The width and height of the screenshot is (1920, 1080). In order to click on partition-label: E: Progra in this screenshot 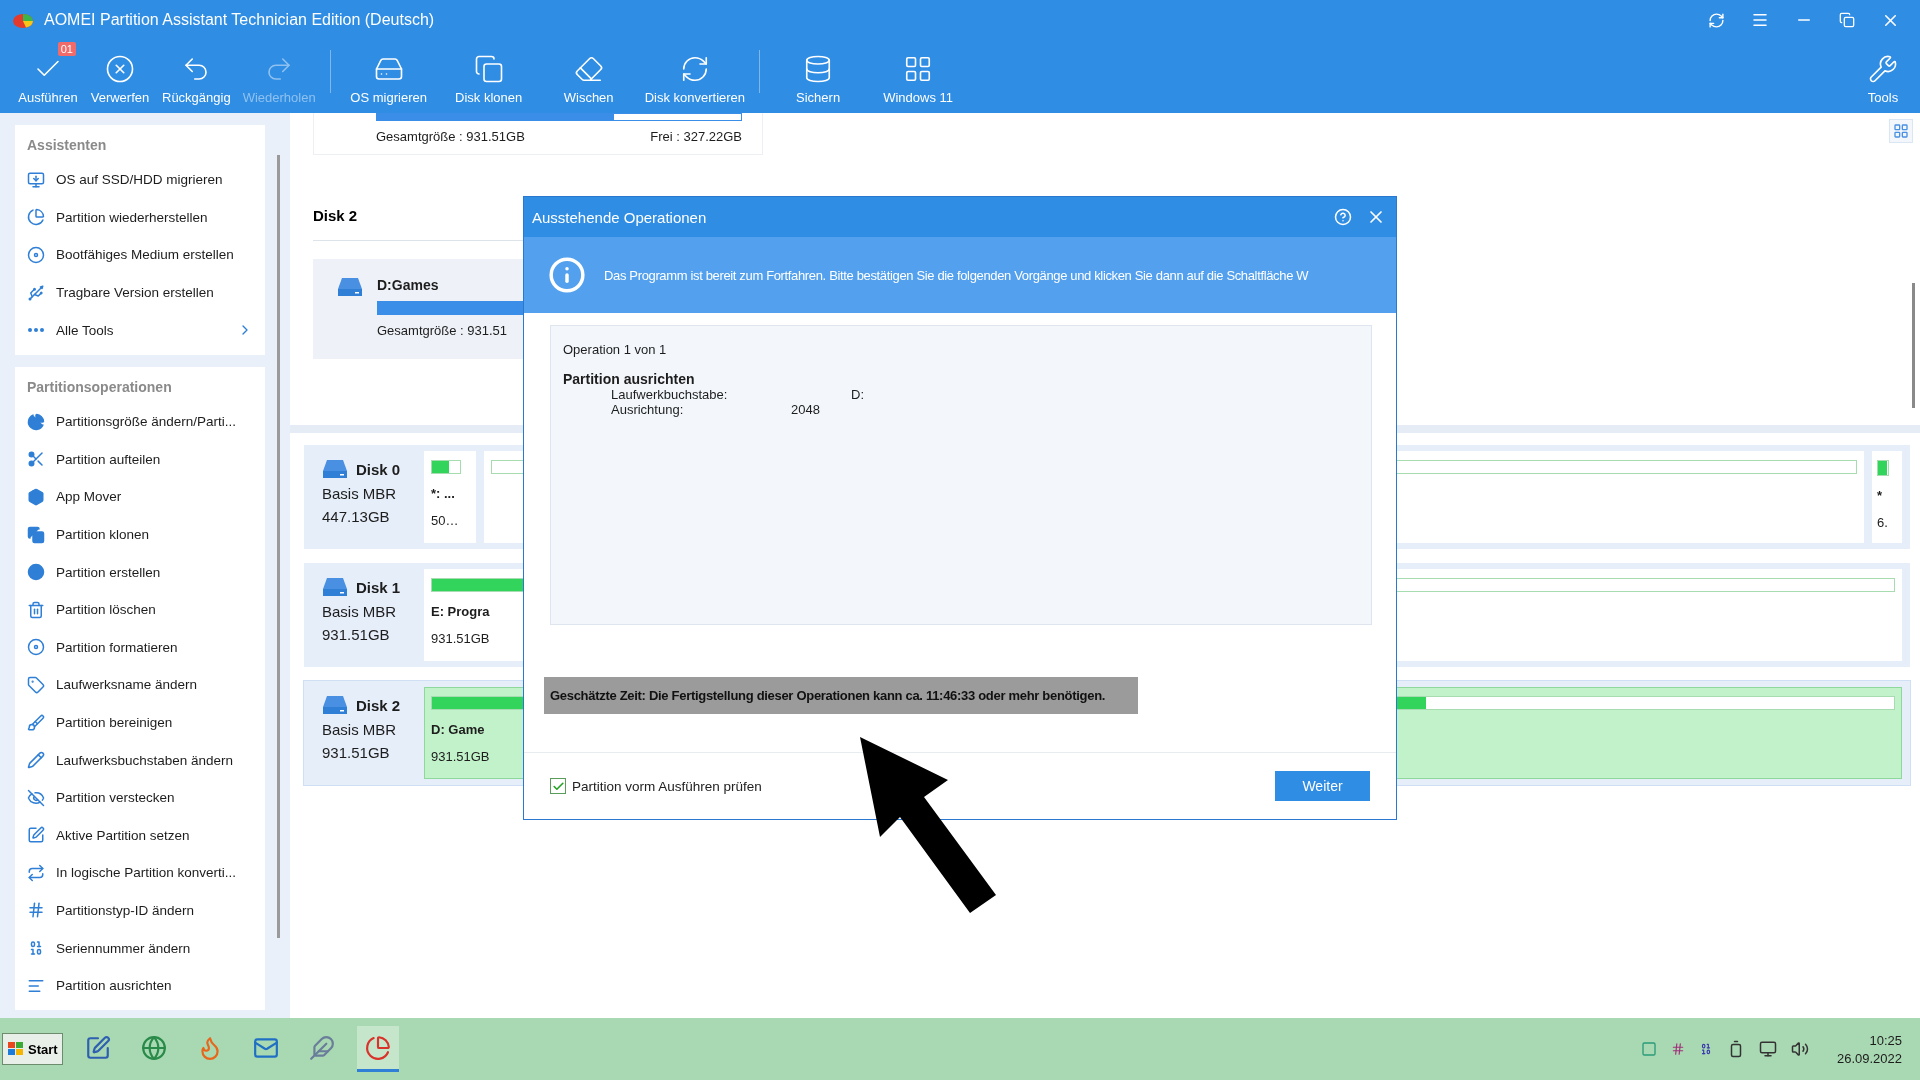, I will do `click(461, 611)`.